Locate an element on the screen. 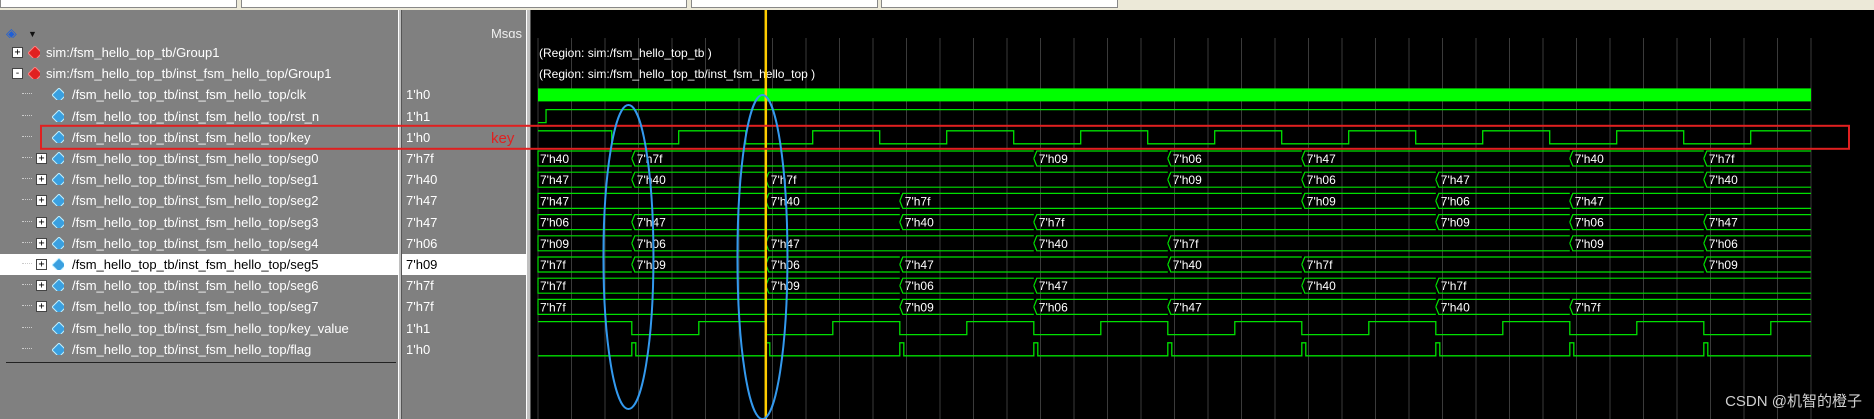  seg4-bus-value: 7'h47 is located at coordinates (785, 244).